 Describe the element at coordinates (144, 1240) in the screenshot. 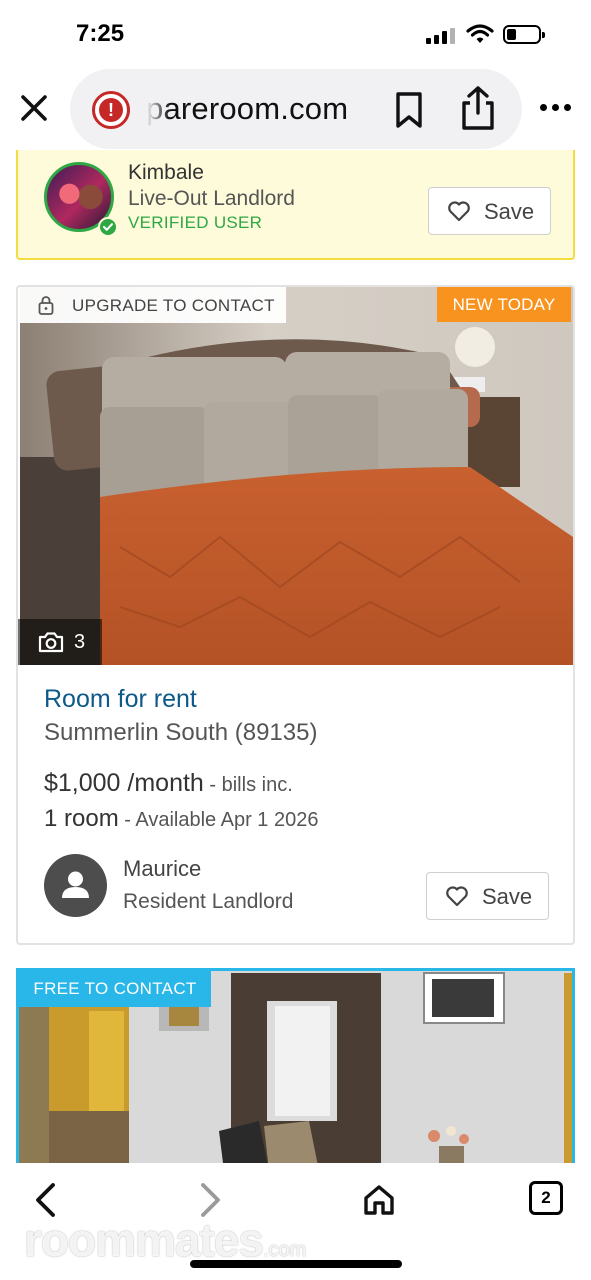

I see `watermark-name: roommates` at that location.